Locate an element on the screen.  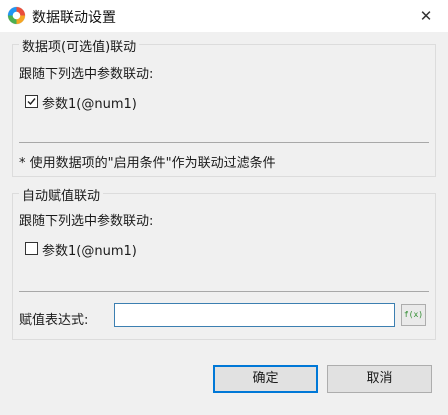
assign-expression-label: 赋值表达式: is located at coordinates (54, 320).